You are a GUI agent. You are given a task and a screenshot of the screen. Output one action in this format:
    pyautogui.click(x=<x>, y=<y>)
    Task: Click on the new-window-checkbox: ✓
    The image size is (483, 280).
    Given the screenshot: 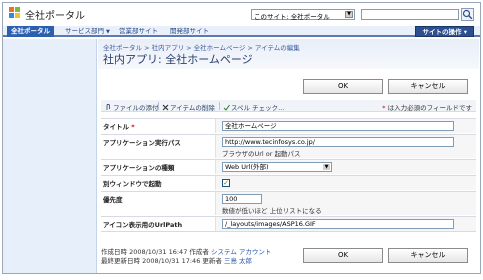 What is the action you would take?
    pyautogui.click(x=226, y=183)
    